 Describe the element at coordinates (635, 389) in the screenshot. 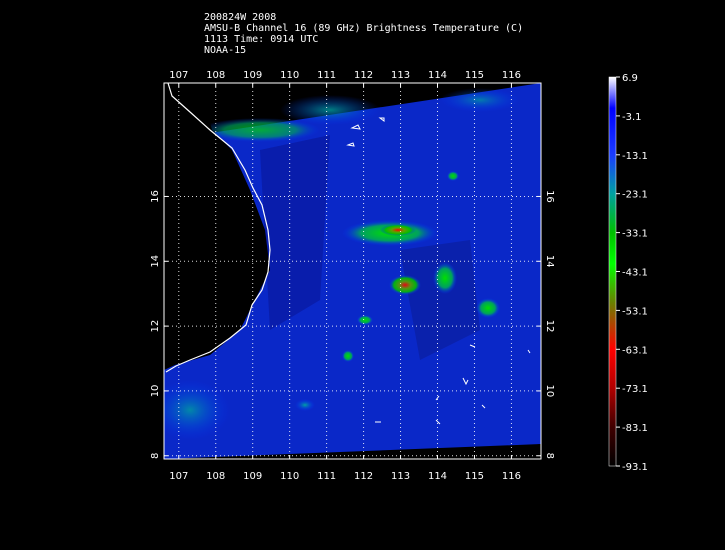

I see `colorbar-label: -73.1` at that location.